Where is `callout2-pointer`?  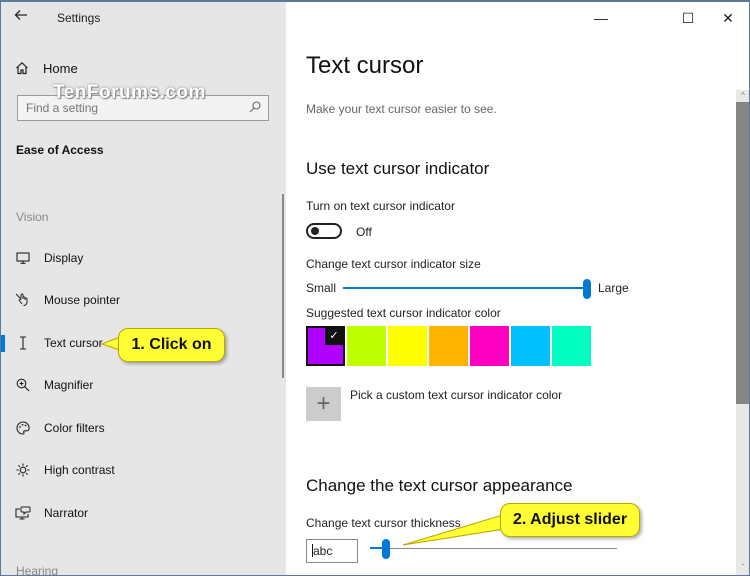 callout2-pointer is located at coordinates (457, 529).